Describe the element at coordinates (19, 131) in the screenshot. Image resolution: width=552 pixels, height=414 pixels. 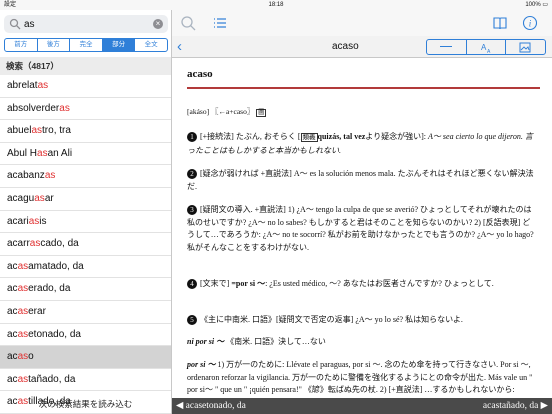
I see `list-item-text-pre: abuel` at that location.